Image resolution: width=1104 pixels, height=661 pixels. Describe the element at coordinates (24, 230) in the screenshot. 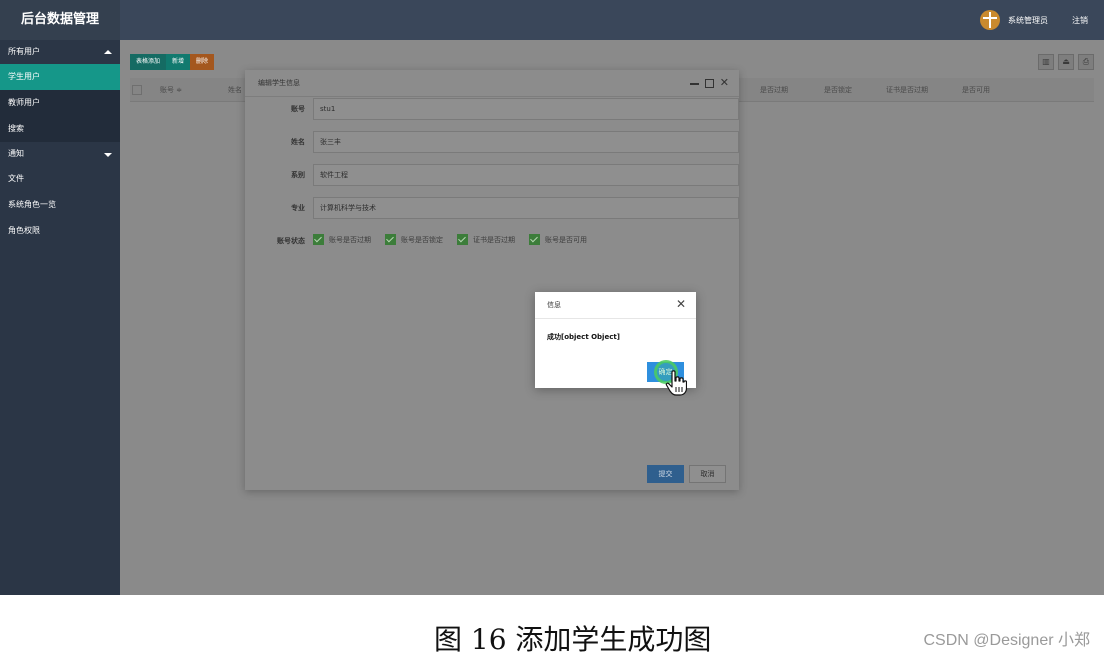

I see `sidebar-item-label: 角色权限` at that location.